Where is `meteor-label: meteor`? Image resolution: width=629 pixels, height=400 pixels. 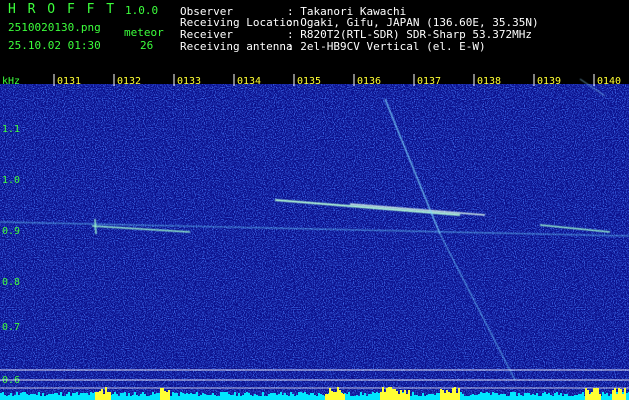 meteor-label: meteor is located at coordinates (144, 32).